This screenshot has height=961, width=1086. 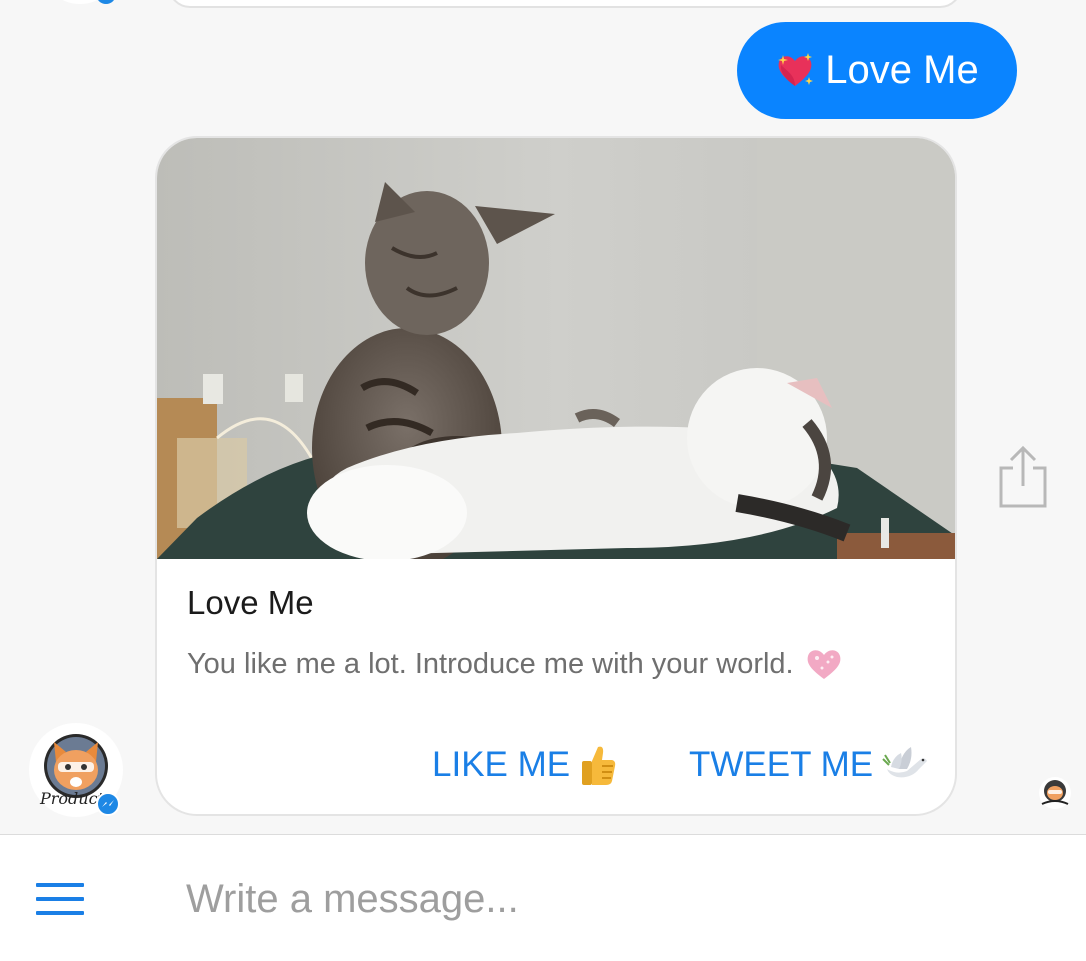 I want to click on hamburger-menu-icon, so click(x=60, y=899).